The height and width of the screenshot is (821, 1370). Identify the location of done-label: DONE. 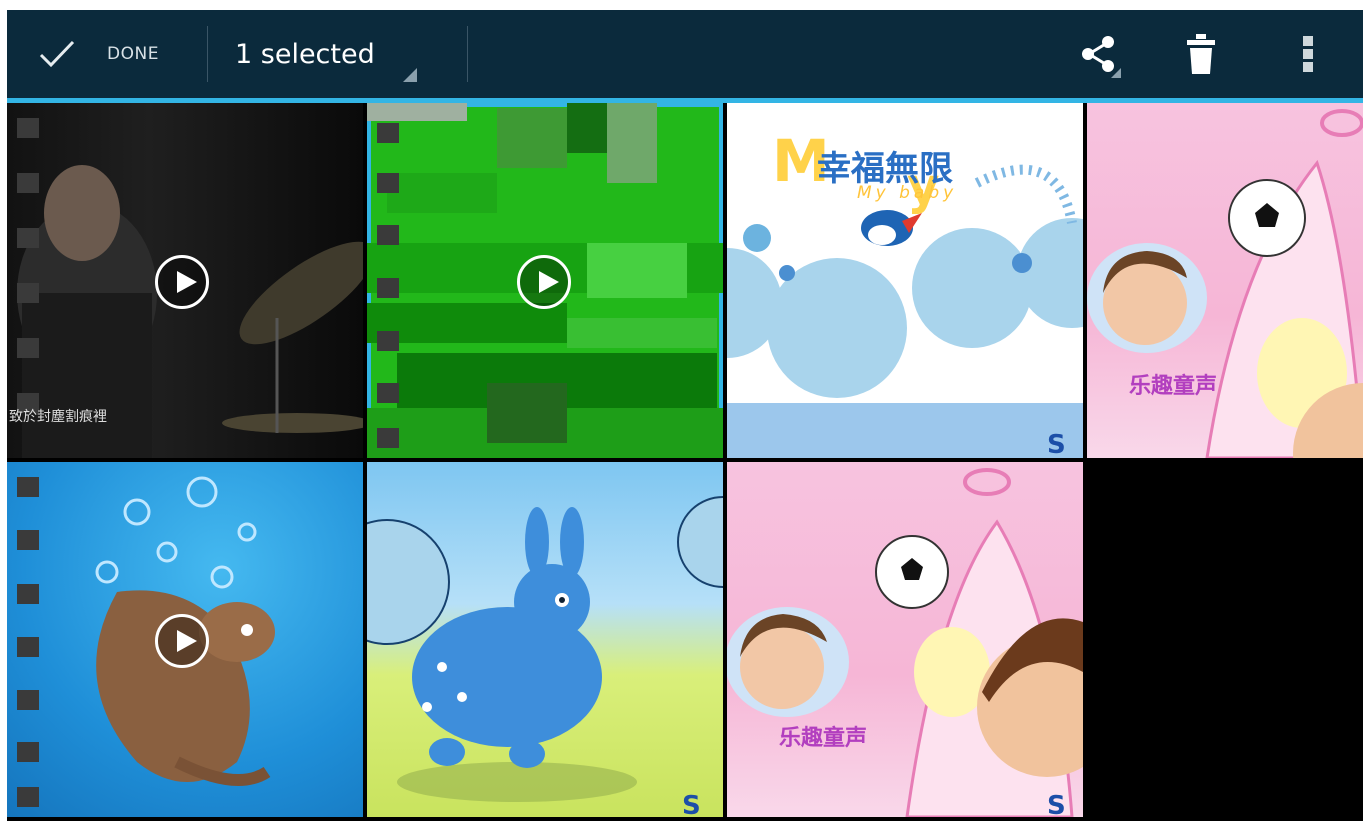
(133, 54).